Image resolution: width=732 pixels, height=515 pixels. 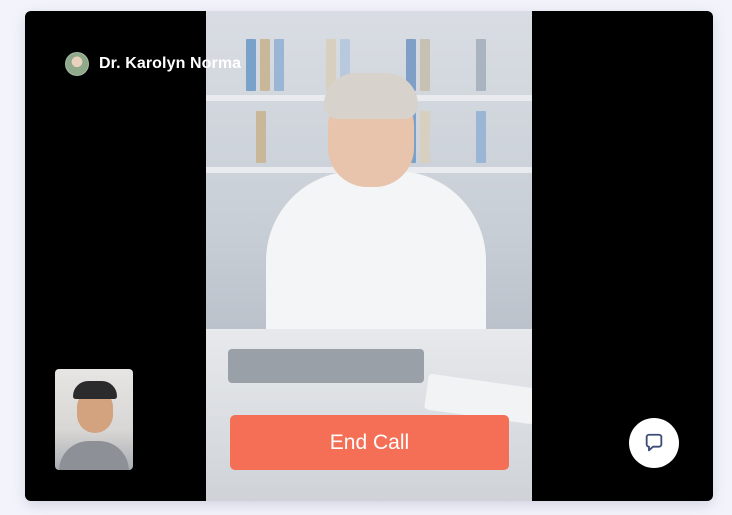 I want to click on caller-info: Dr. Karolyn Norma, so click(x=153, y=64).